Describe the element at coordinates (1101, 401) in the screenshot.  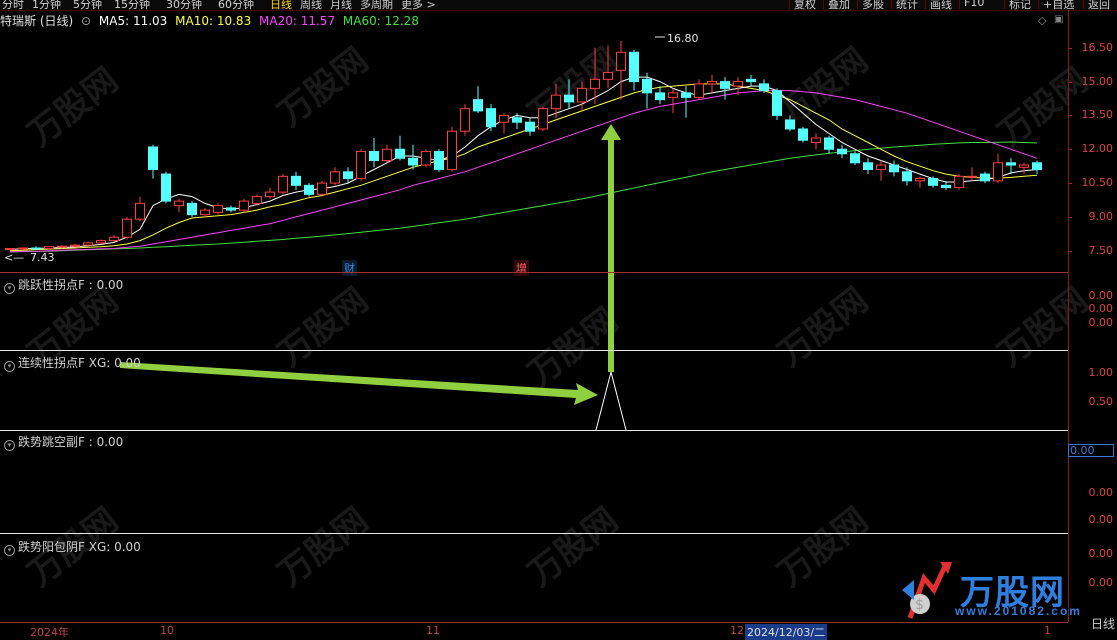
I see `panel-2-tick-2: 0.50` at that location.